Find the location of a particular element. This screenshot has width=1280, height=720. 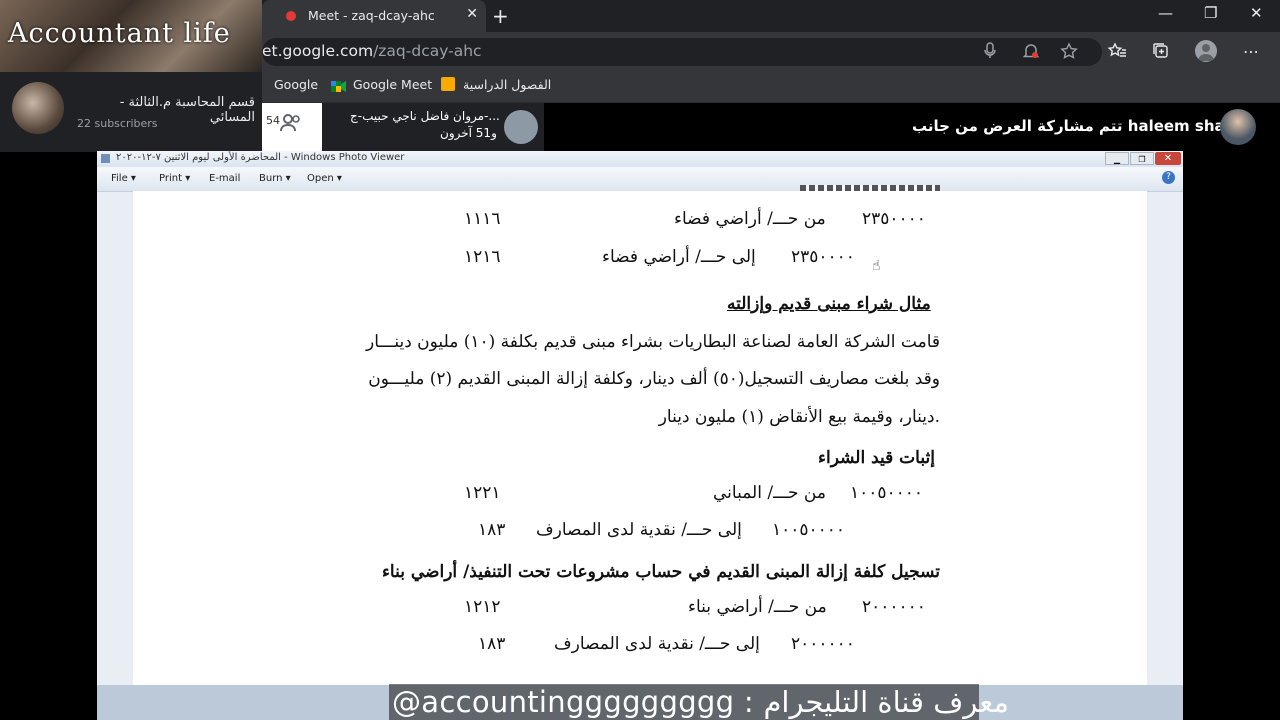

menu-burn-label: Burn is located at coordinates (271, 178).